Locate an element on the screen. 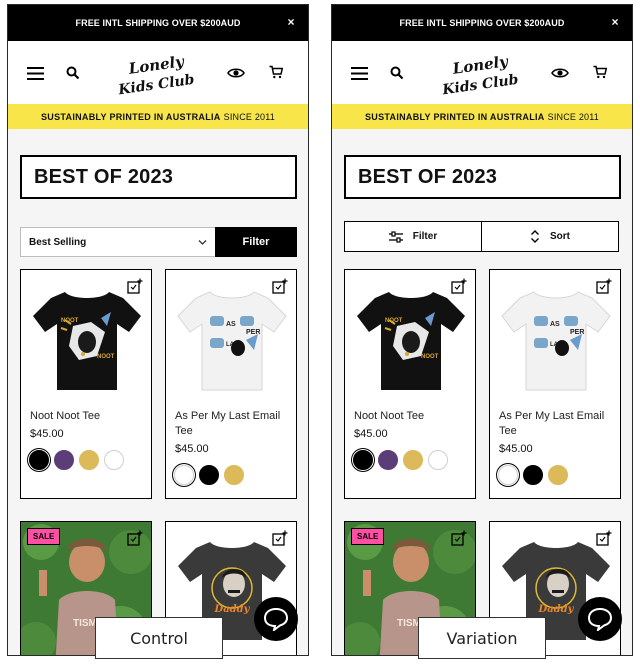 The height and width of the screenshot is (665, 640). sort-select: Best Selling is located at coordinates (118, 242).